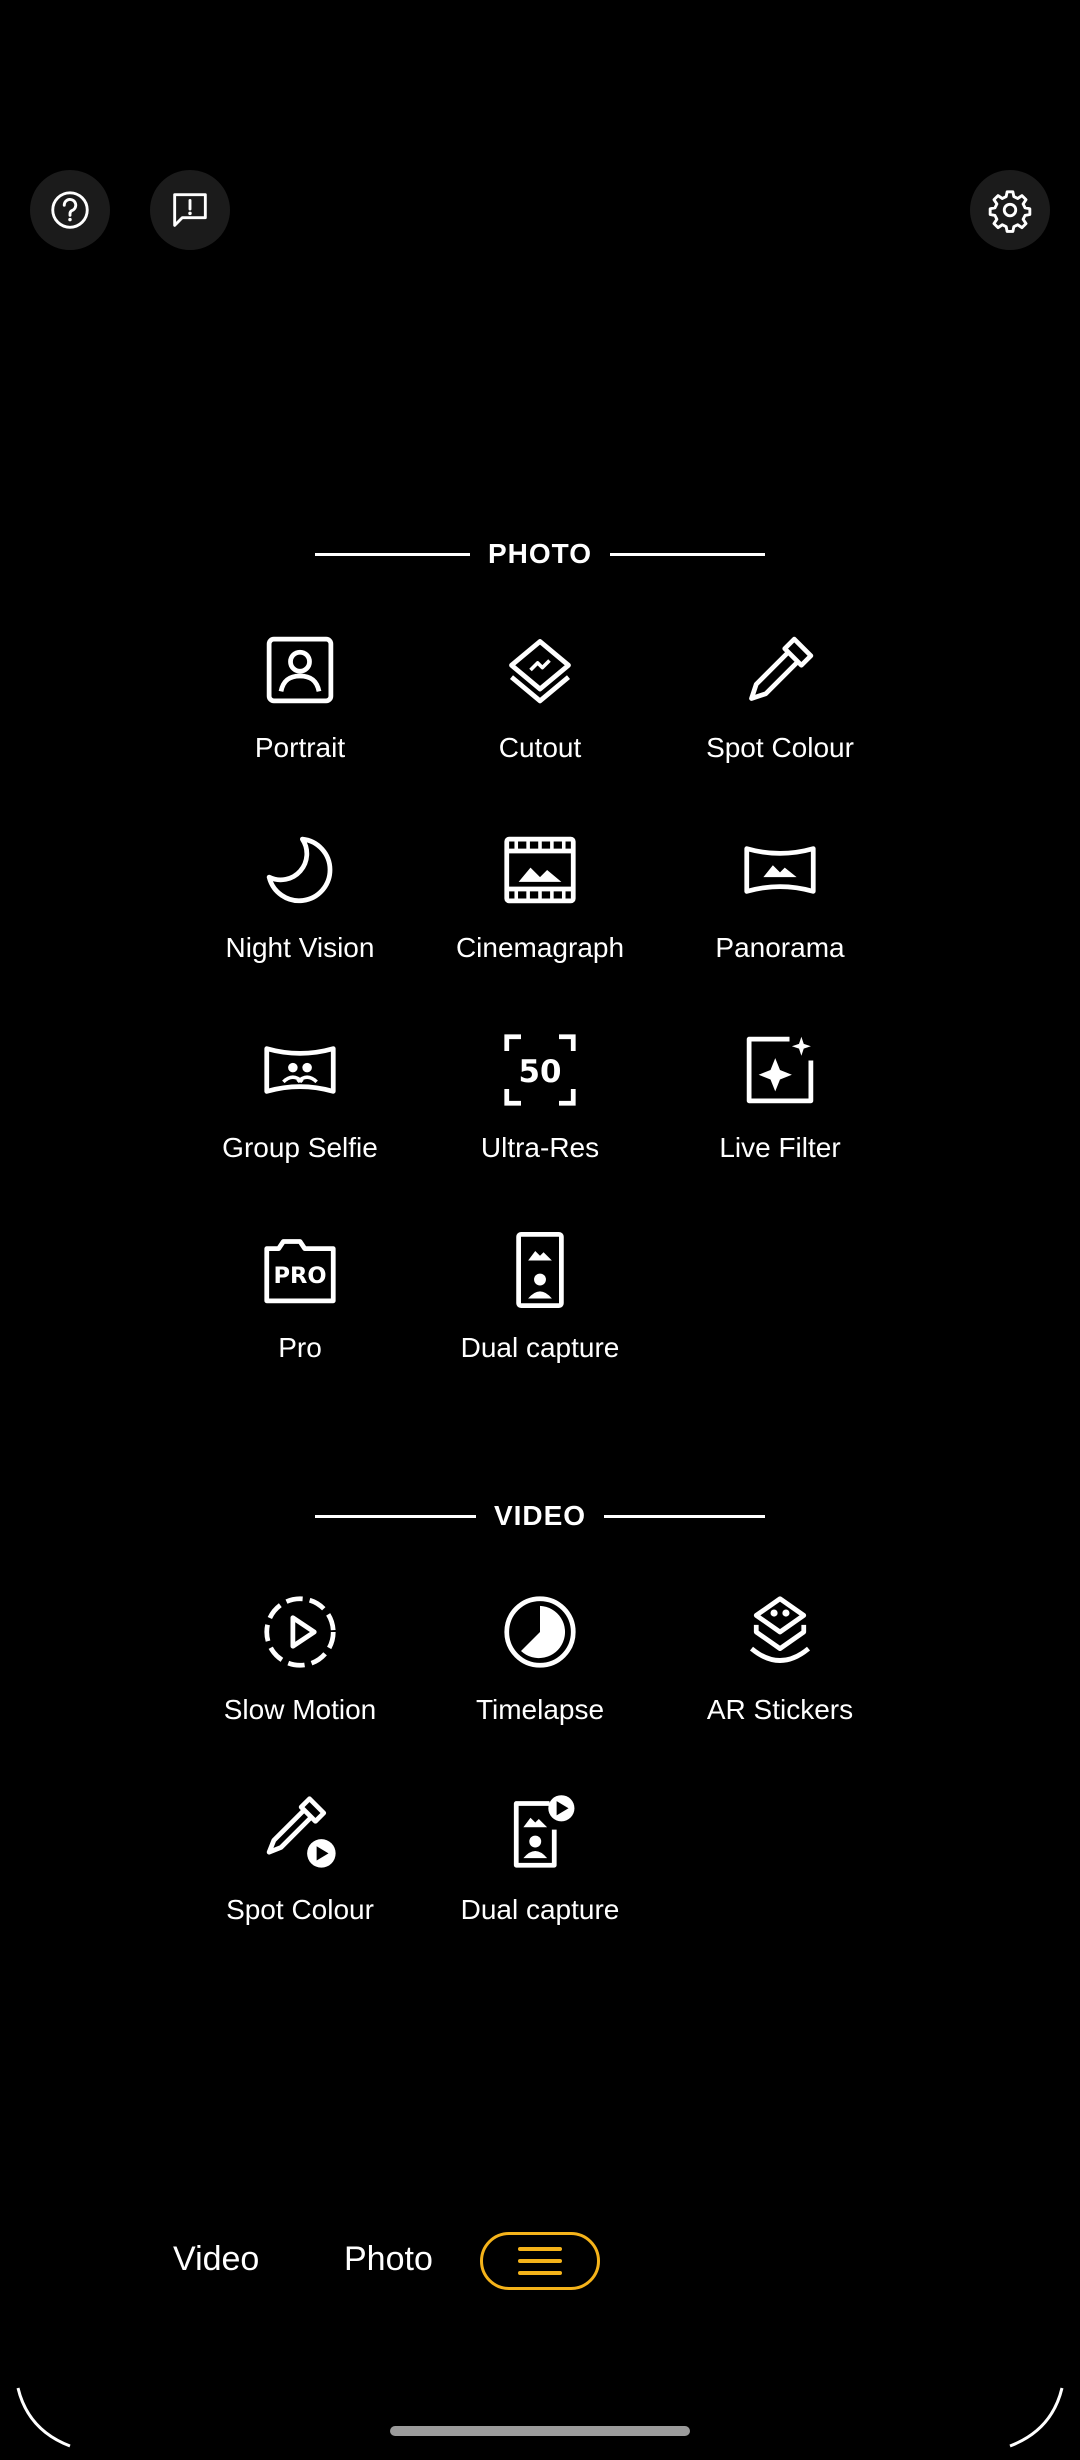 The height and width of the screenshot is (2460, 1080). I want to click on svg-text: PRO, so click(299, 1276).